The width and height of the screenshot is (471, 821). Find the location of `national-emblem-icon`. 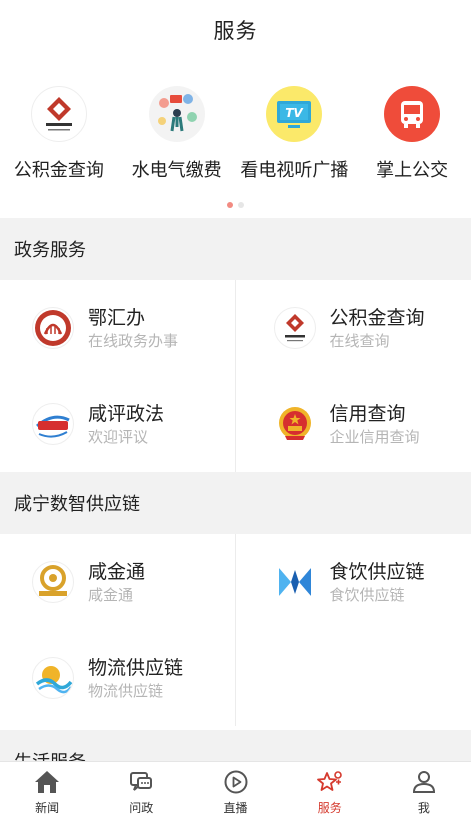

national-emblem-icon is located at coordinates (294, 424).